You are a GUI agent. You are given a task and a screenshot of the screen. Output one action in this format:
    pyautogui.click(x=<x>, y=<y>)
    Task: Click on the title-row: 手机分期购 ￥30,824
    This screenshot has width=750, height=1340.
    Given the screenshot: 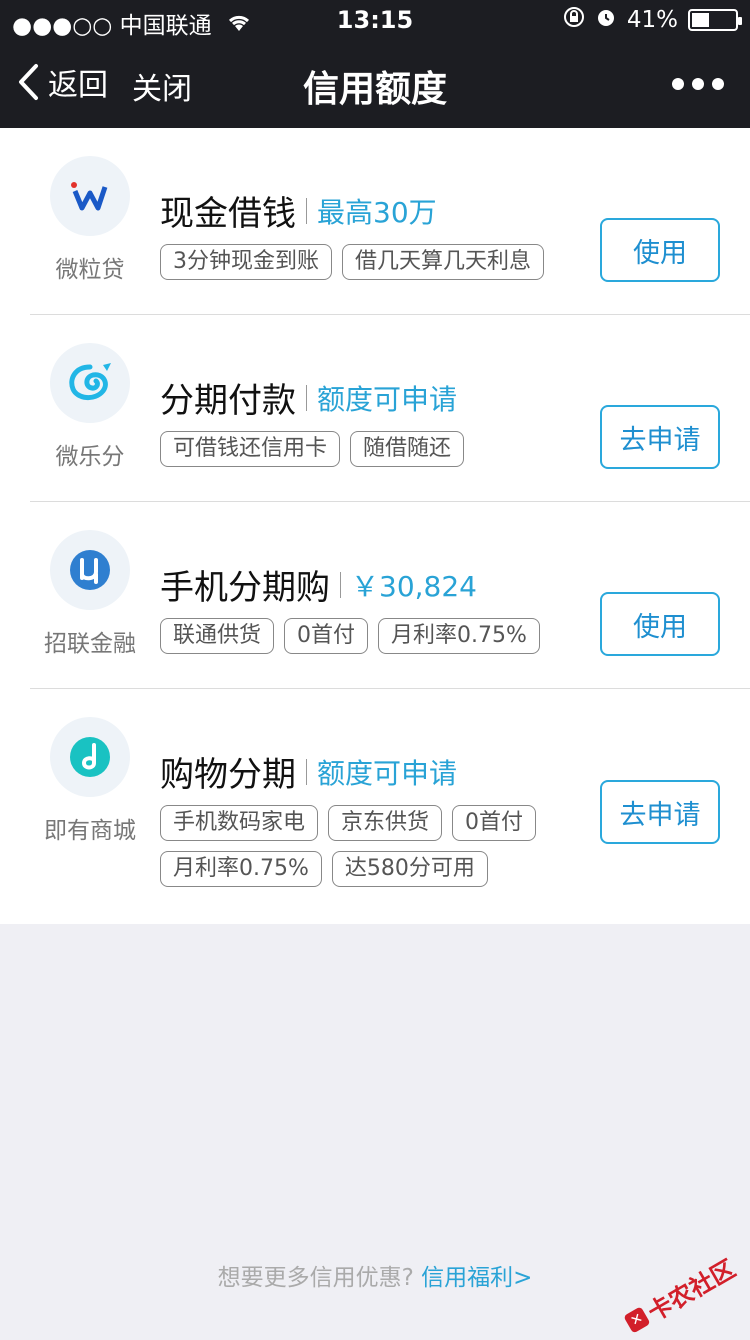 What is the action you would take?
    pyautogui.click(x=318, y=584)
    